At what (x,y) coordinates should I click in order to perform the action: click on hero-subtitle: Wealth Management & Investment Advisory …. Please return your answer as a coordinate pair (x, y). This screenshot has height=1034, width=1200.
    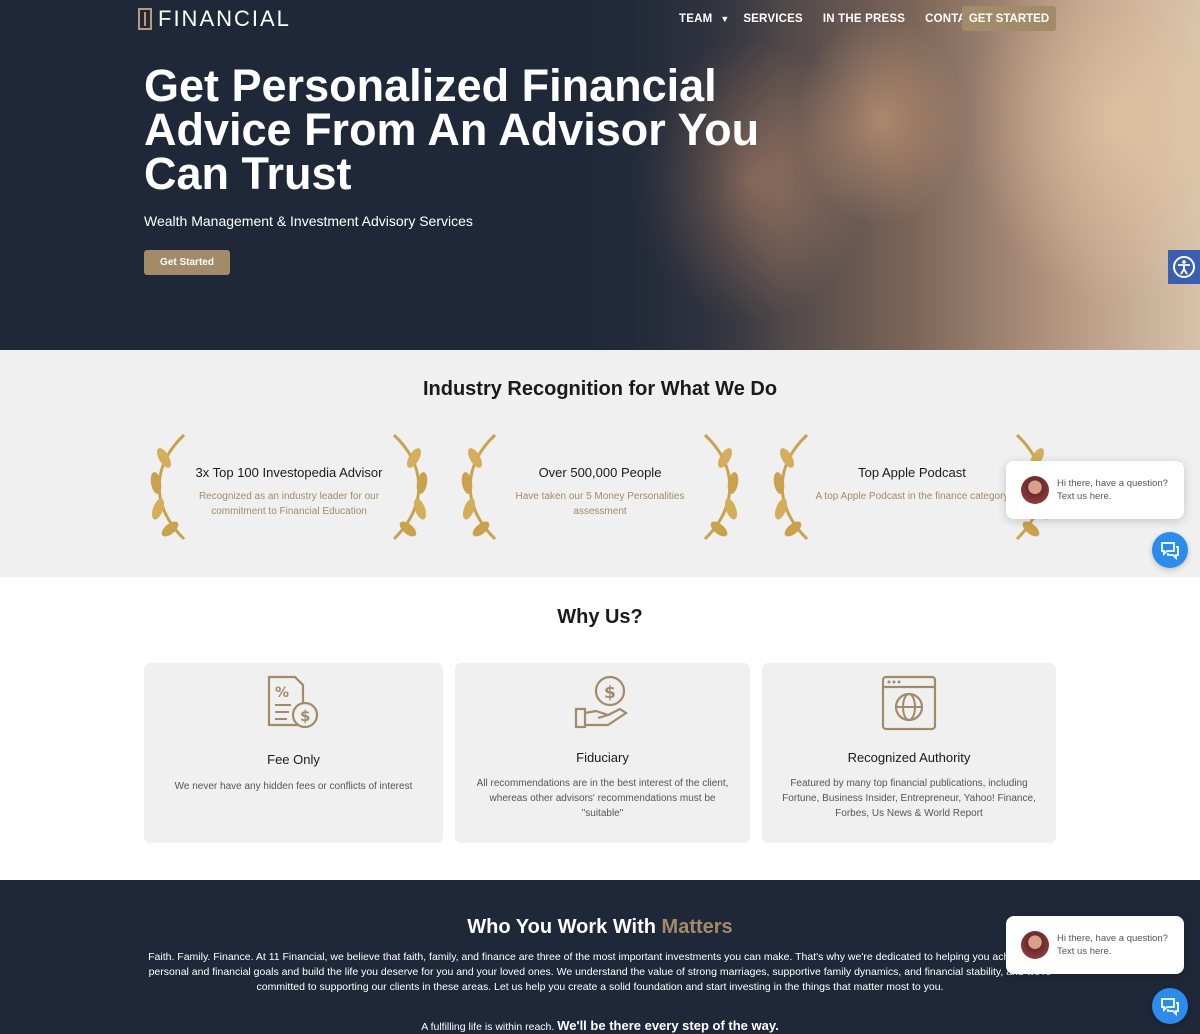
    Looking at the image, I should click on (308, 221).